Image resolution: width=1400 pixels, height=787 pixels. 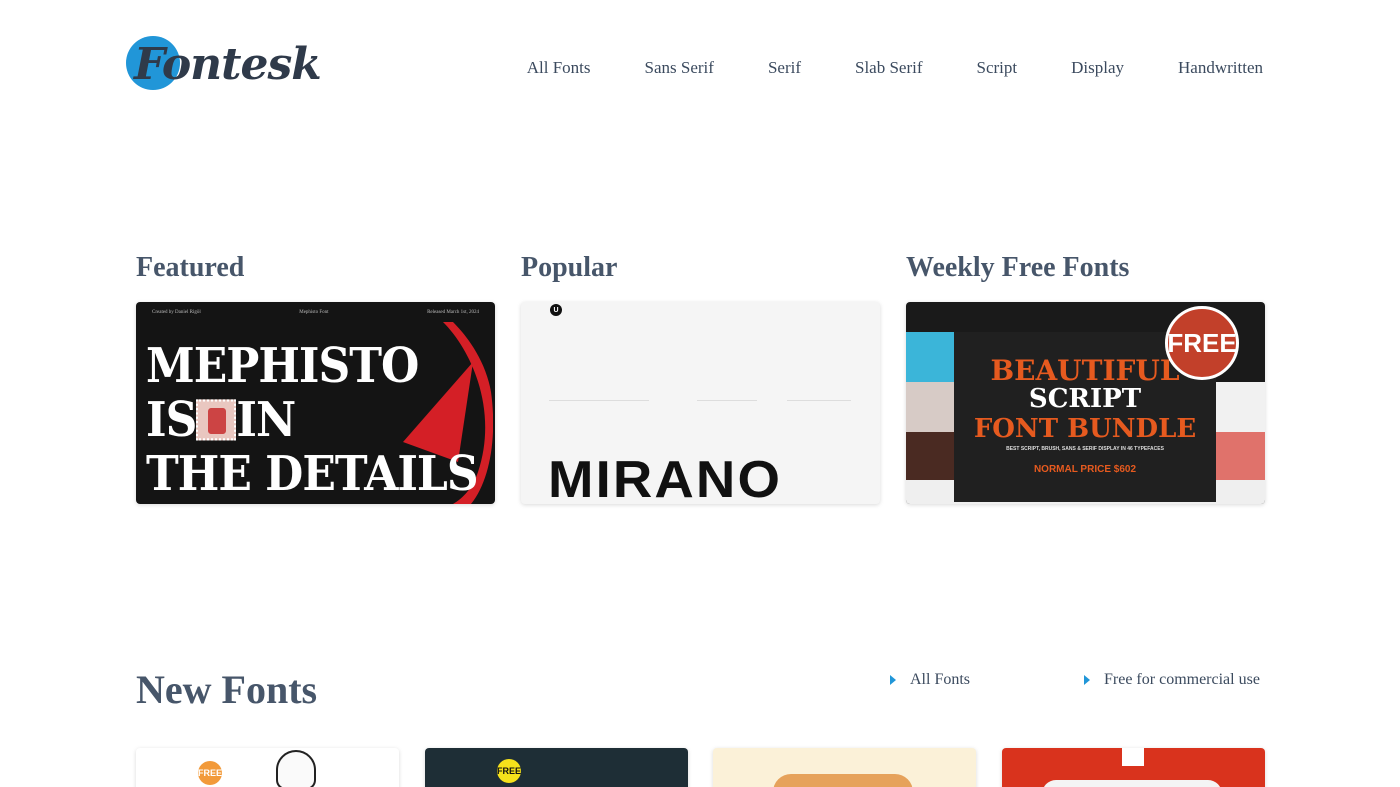 What do you see at coordinates (1220, 68) in the screenshot?
I see `nav-handwritten: Handwritten` at bounding box center [1220, 68].